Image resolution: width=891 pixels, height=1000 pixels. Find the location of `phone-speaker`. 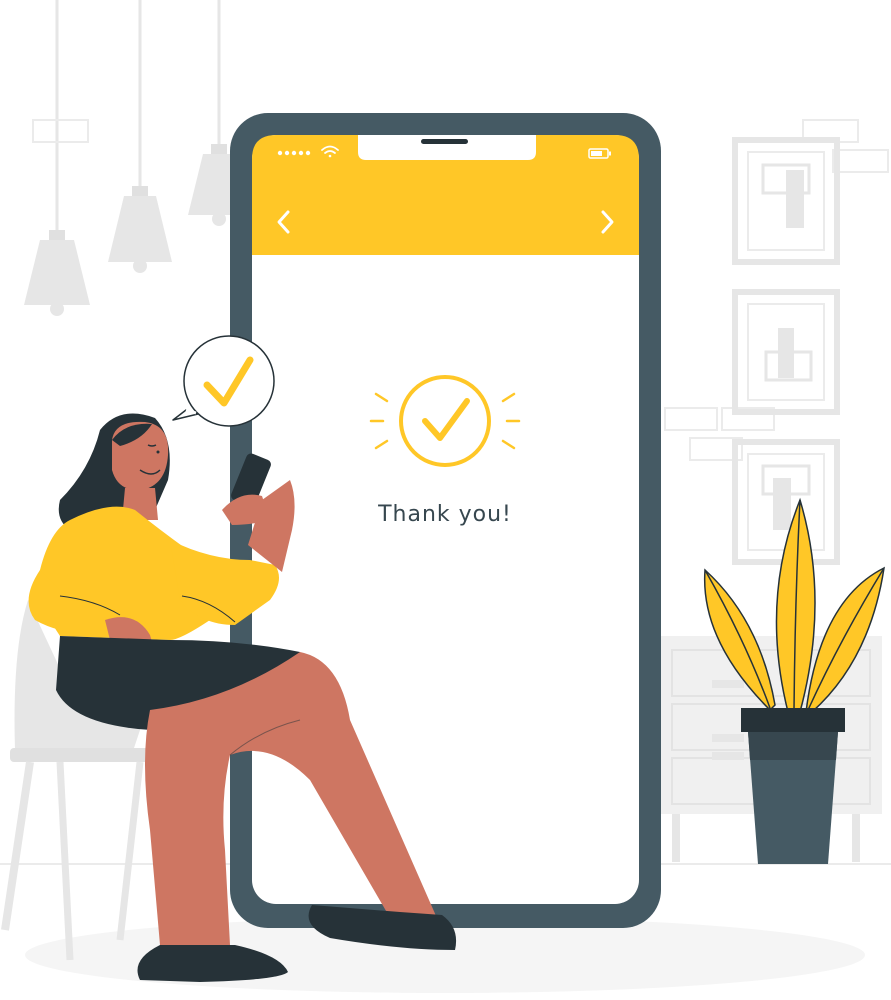

phone-speaker is located at coordinates (444, 141).